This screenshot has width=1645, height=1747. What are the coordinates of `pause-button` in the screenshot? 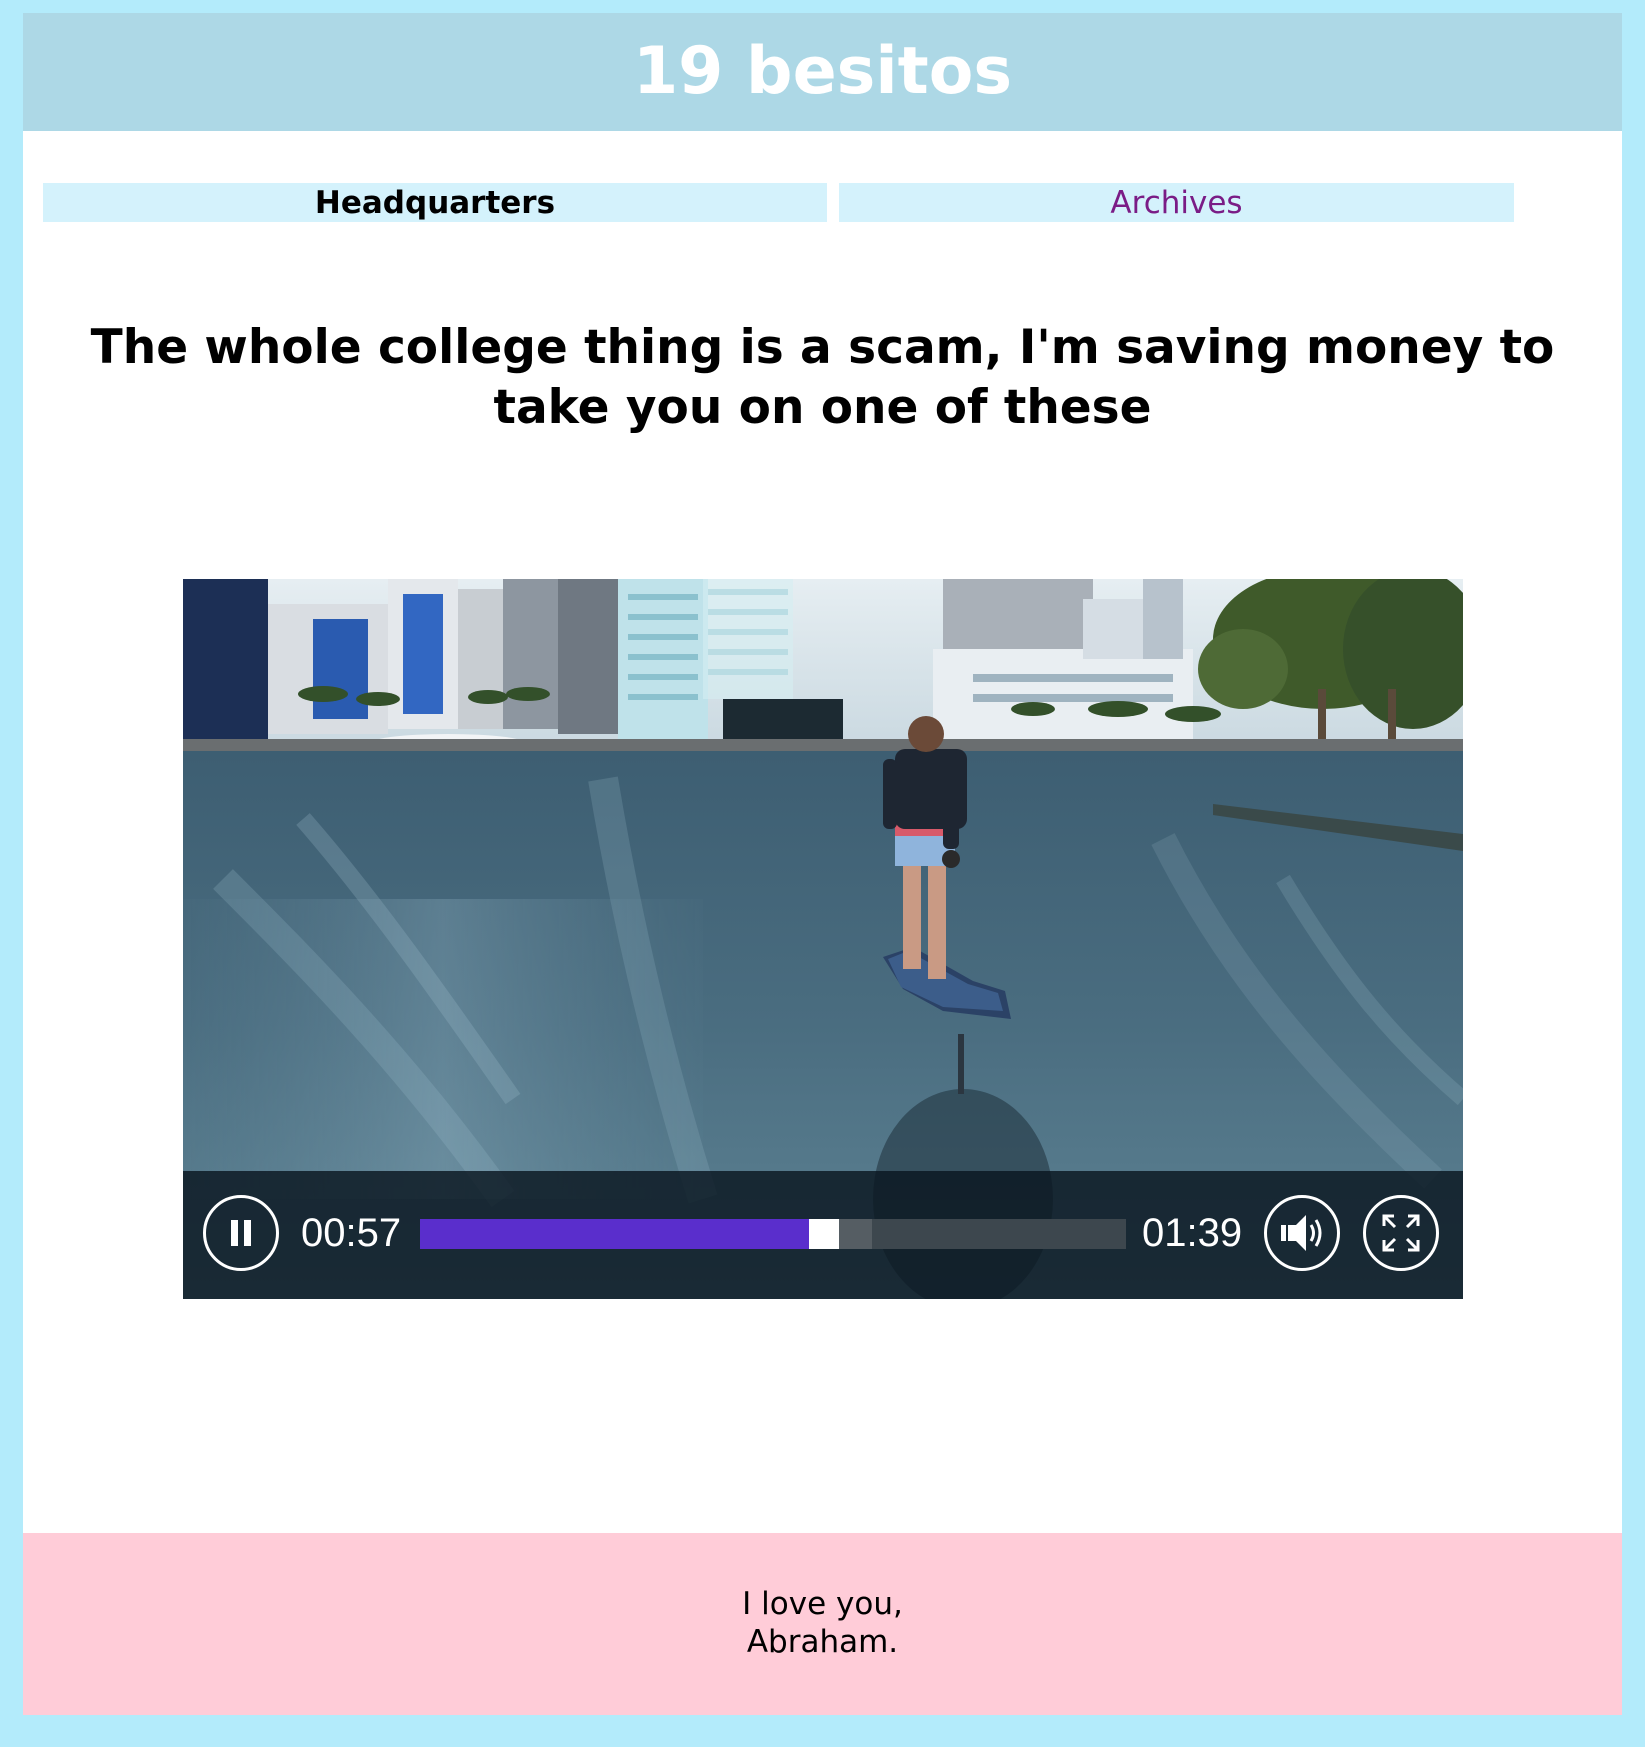 It's located at (241, 1233).